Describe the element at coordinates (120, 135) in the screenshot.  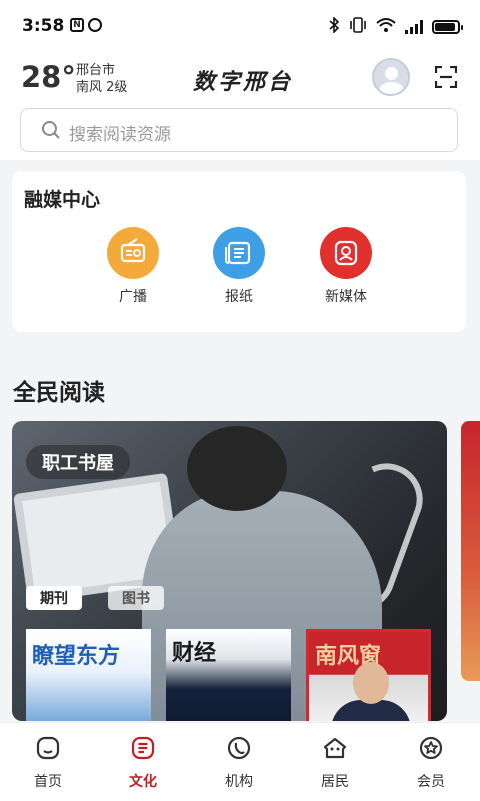
I see `search-placeholder: 搜索阅读资源` at that location.